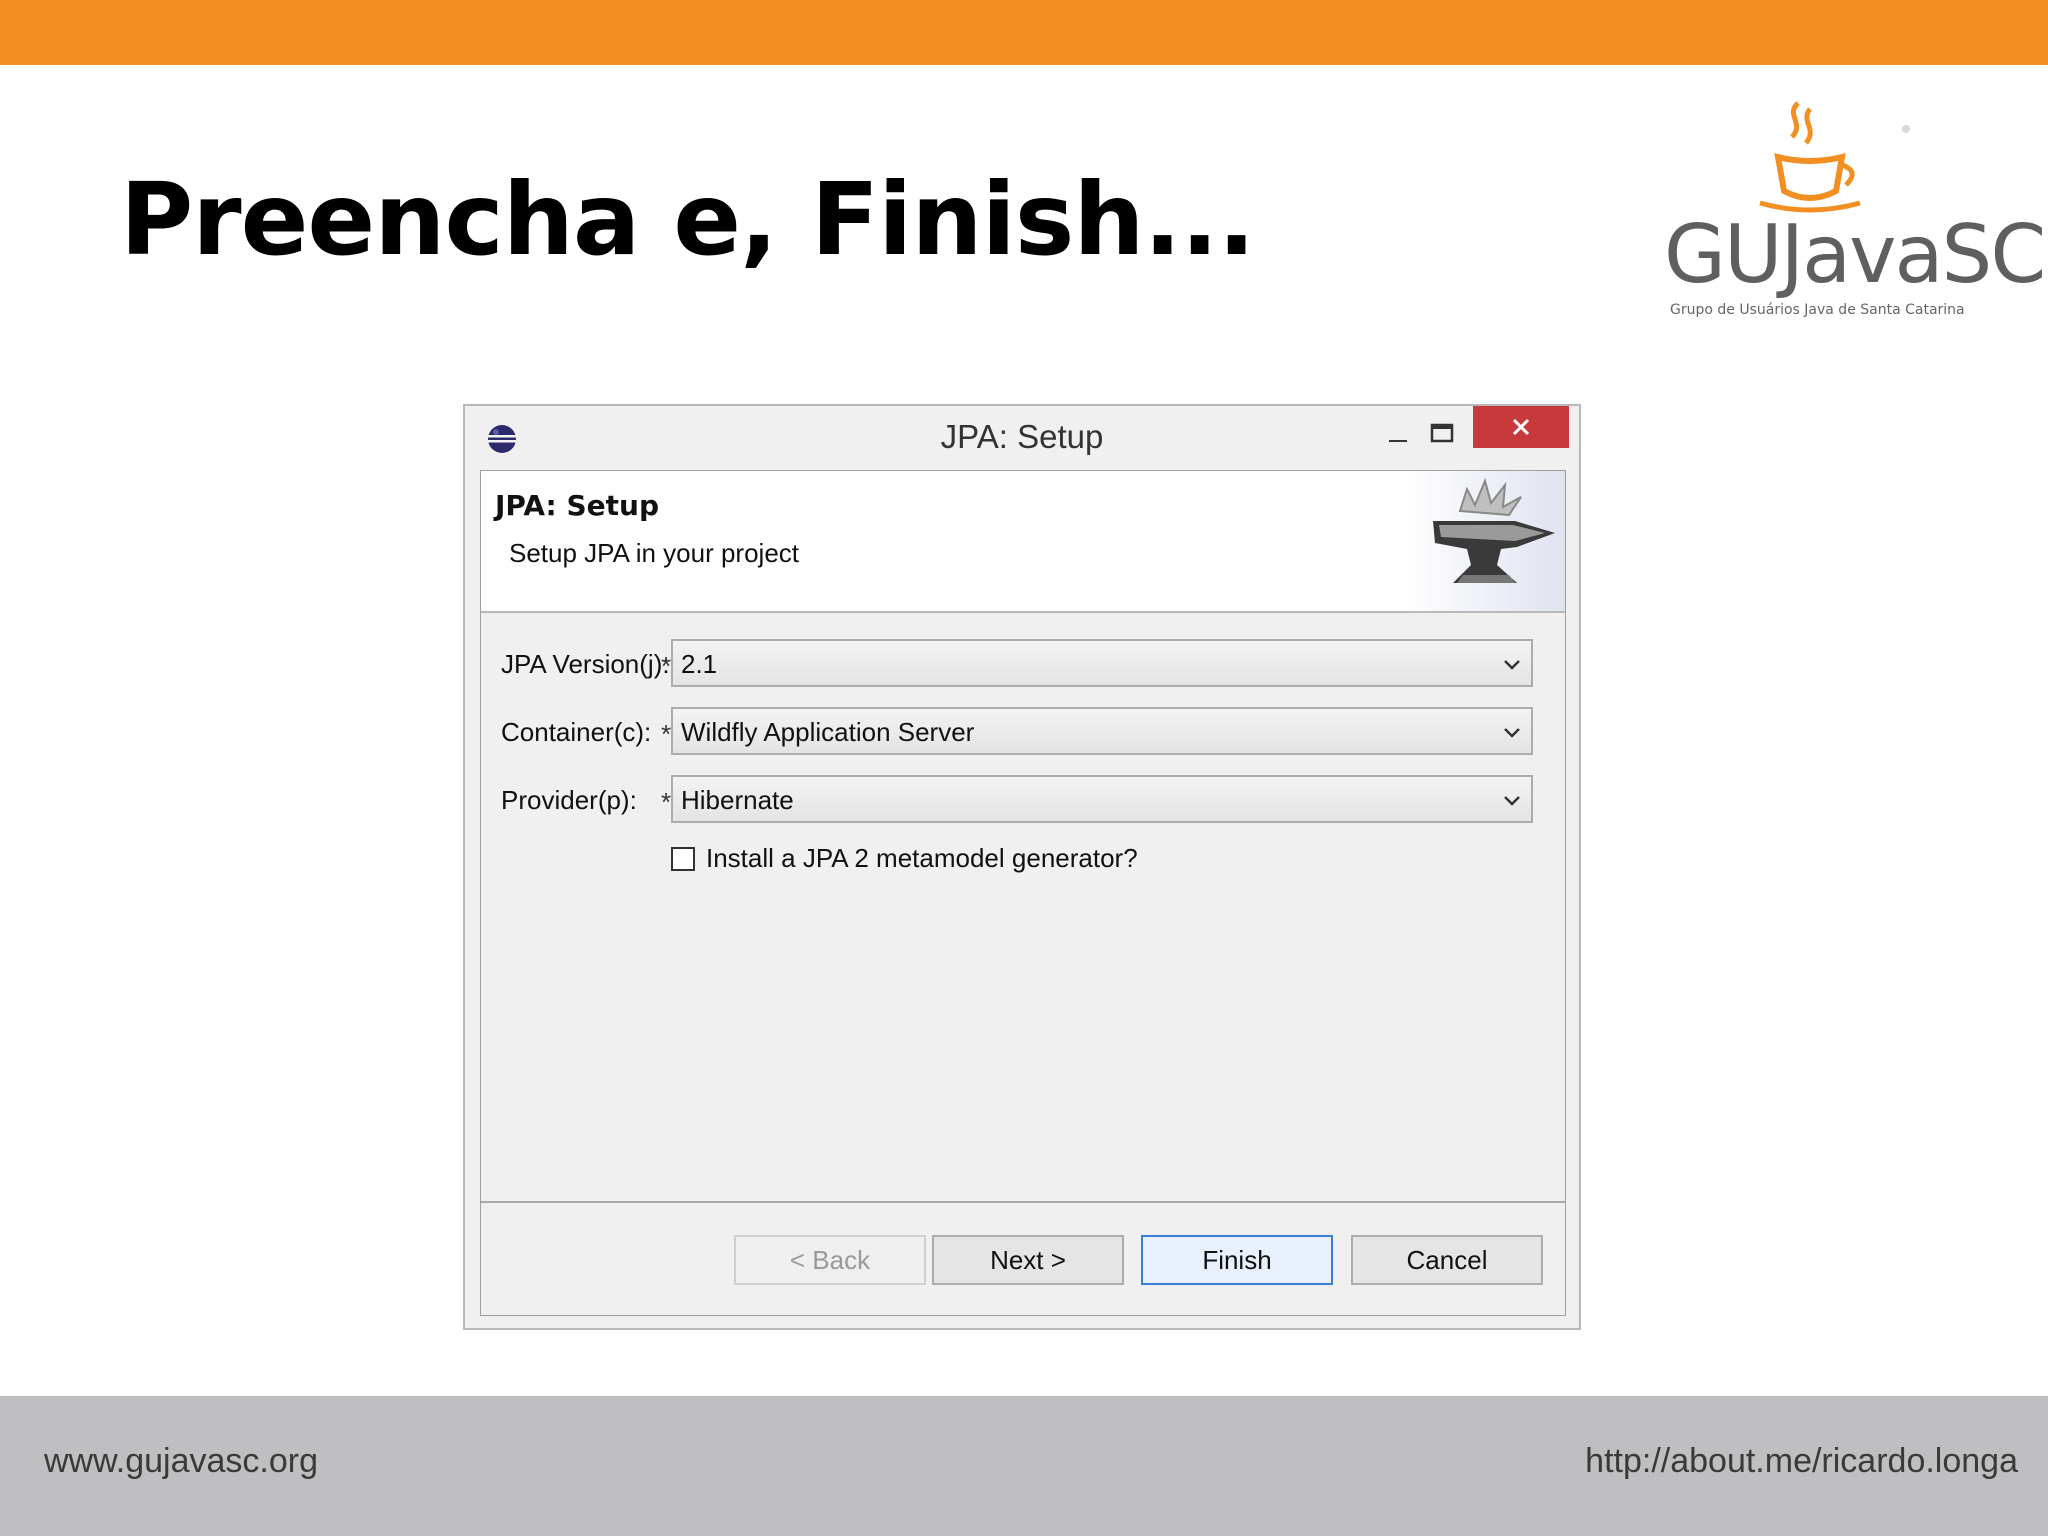  I want to click on next-button: Next >, so click(1028, 1260).